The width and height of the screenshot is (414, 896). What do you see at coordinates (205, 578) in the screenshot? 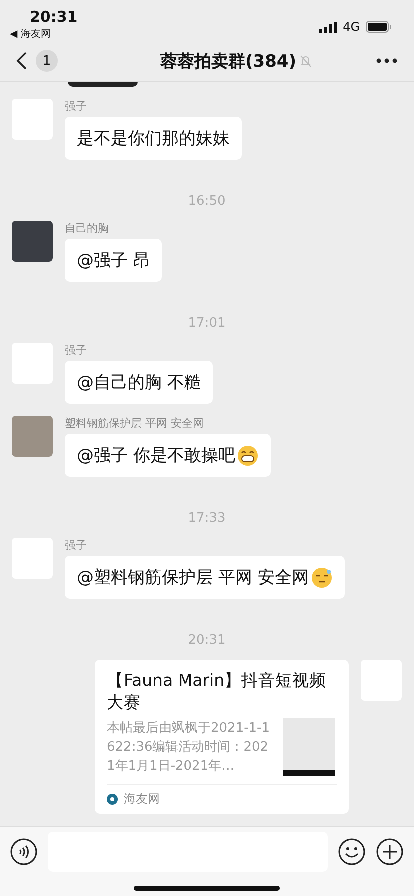
I see `message-bubble: @塑料钢筋保护层 平网 安全网` at bounding box center [205, 578].